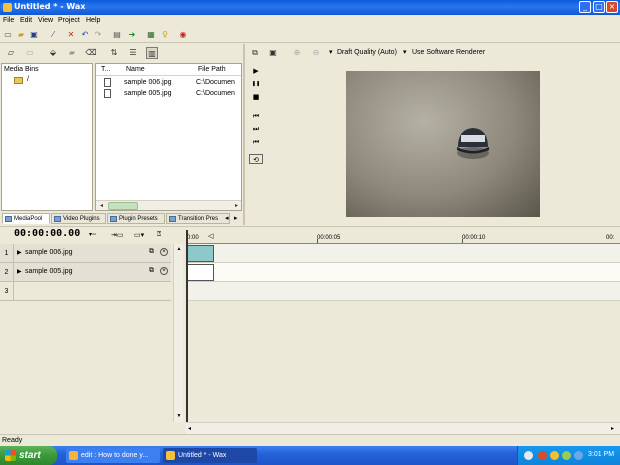 The width and height of the screenshot is (620, 465). Describe the element at coordinates (28, 79) in the screenshot. I see `root-bin: /` at that location.